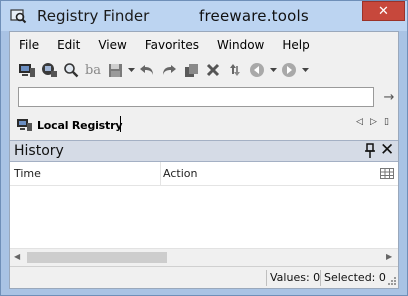 The width and height of the screenshot is (408, 296). What do you see at coordinates (29, 45) in the screenshot?
I see `menu-file: File` at bounding box center [29, 45].